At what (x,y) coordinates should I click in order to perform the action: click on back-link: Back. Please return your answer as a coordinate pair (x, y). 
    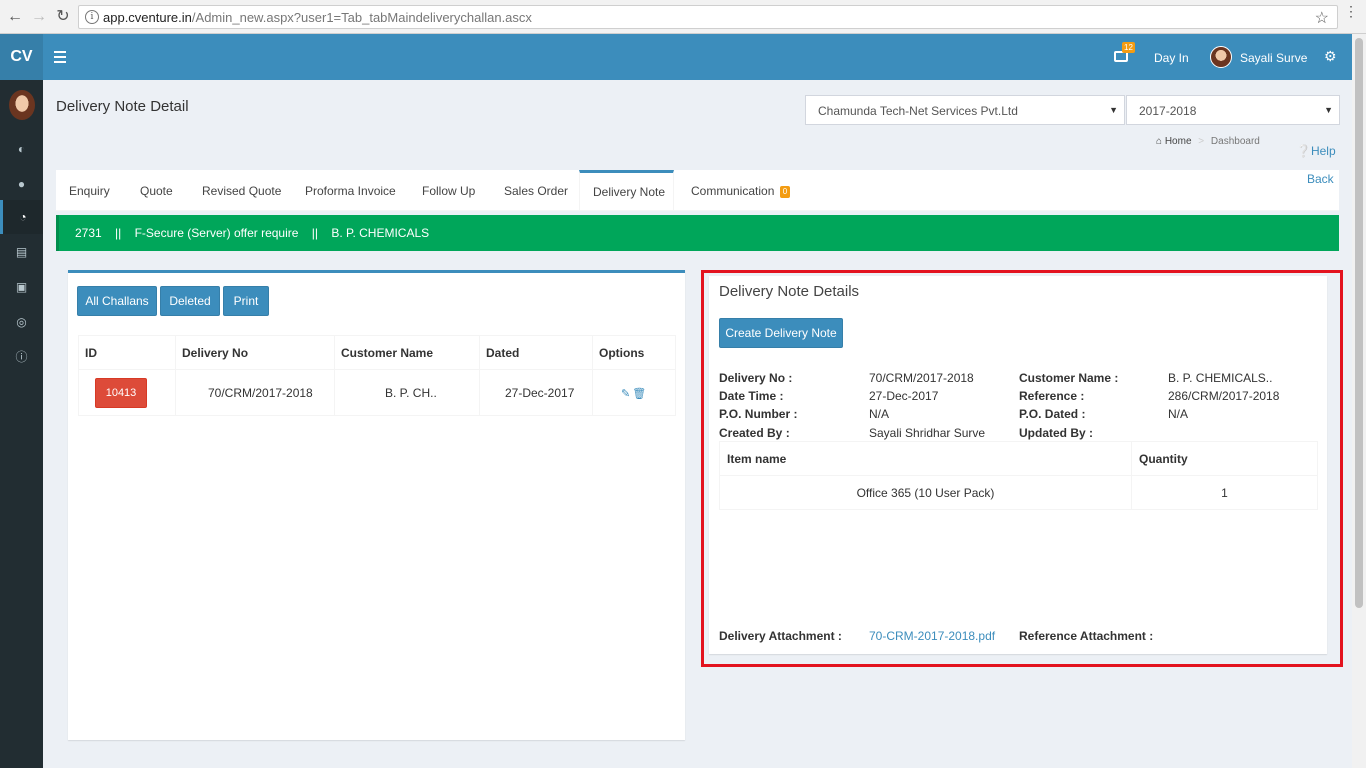
    Looking at the image, I should click on (1320, 179).